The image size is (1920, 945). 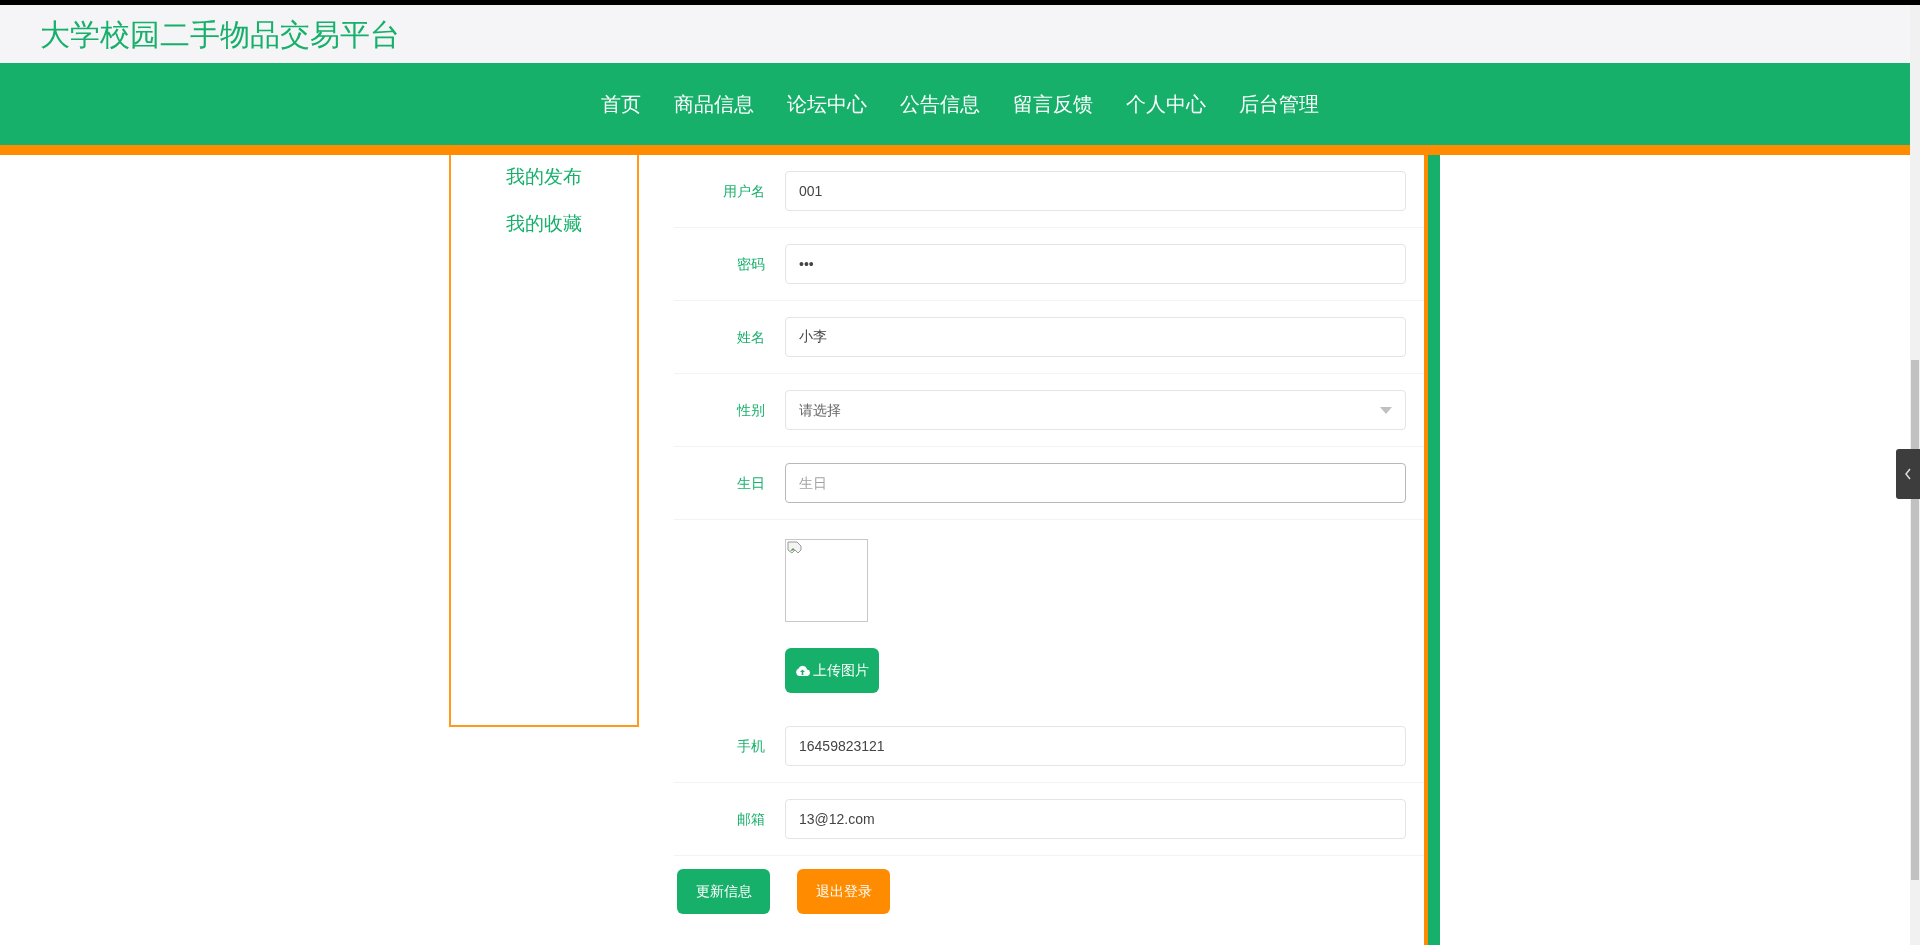 What do you see at coordinates (723, 891) in the screenshot?
I see `update-button: 更新信息` at bounding box center [723, 891].